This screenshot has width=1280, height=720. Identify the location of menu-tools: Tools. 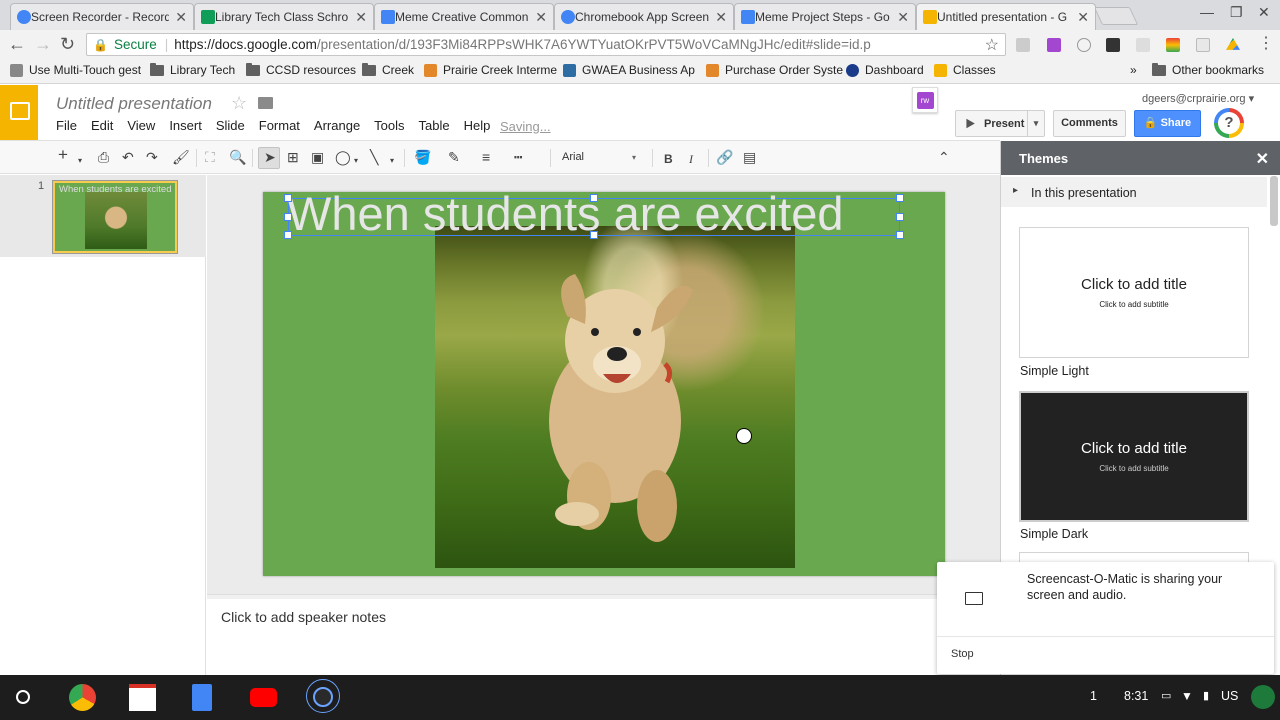
(389, 125).